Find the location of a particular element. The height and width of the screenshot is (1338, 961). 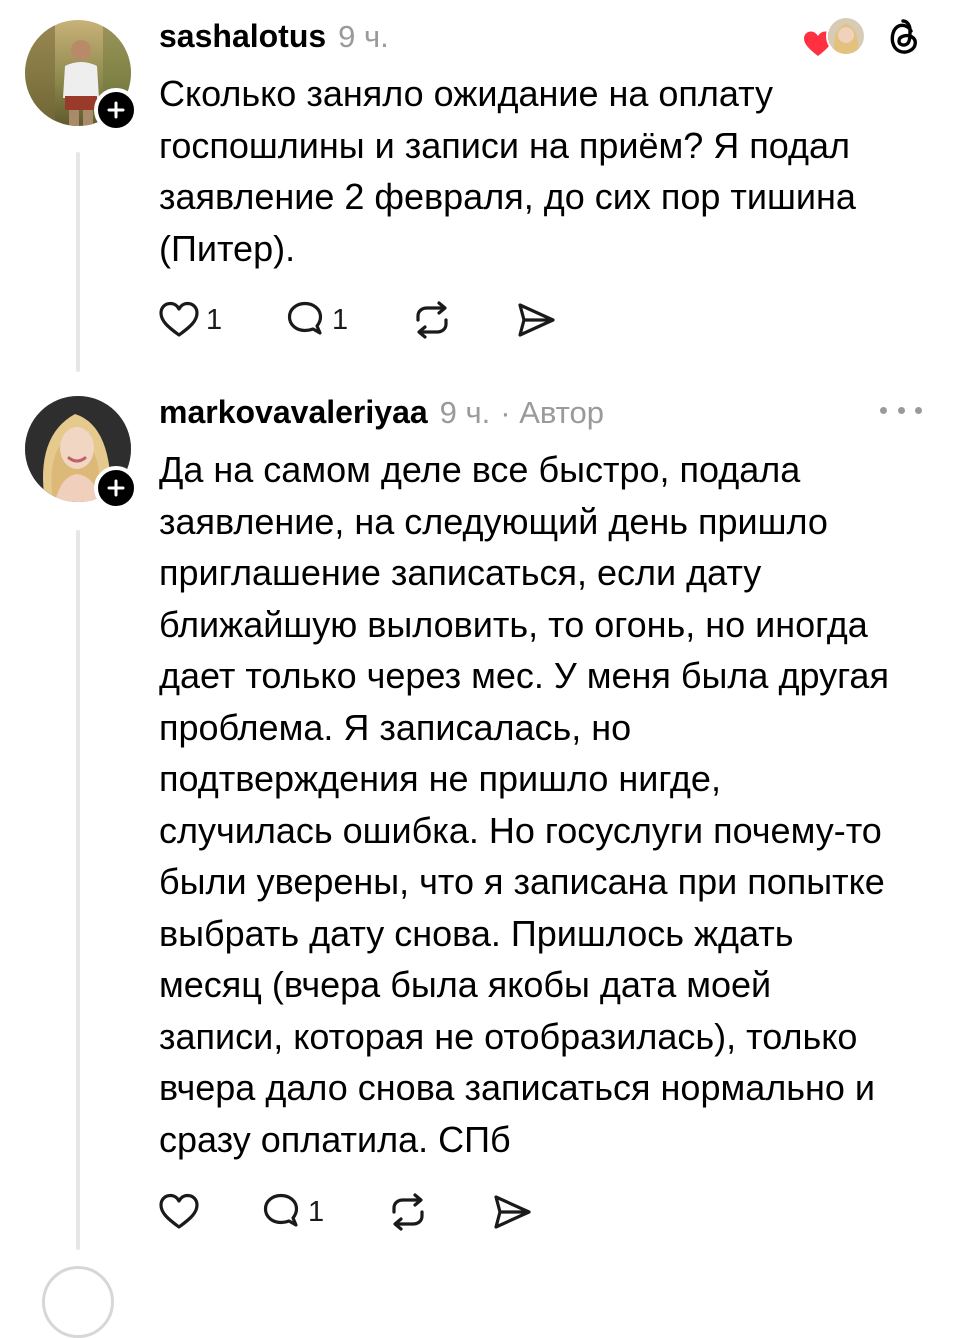

more-options-button is located at coordinates (901, 410).